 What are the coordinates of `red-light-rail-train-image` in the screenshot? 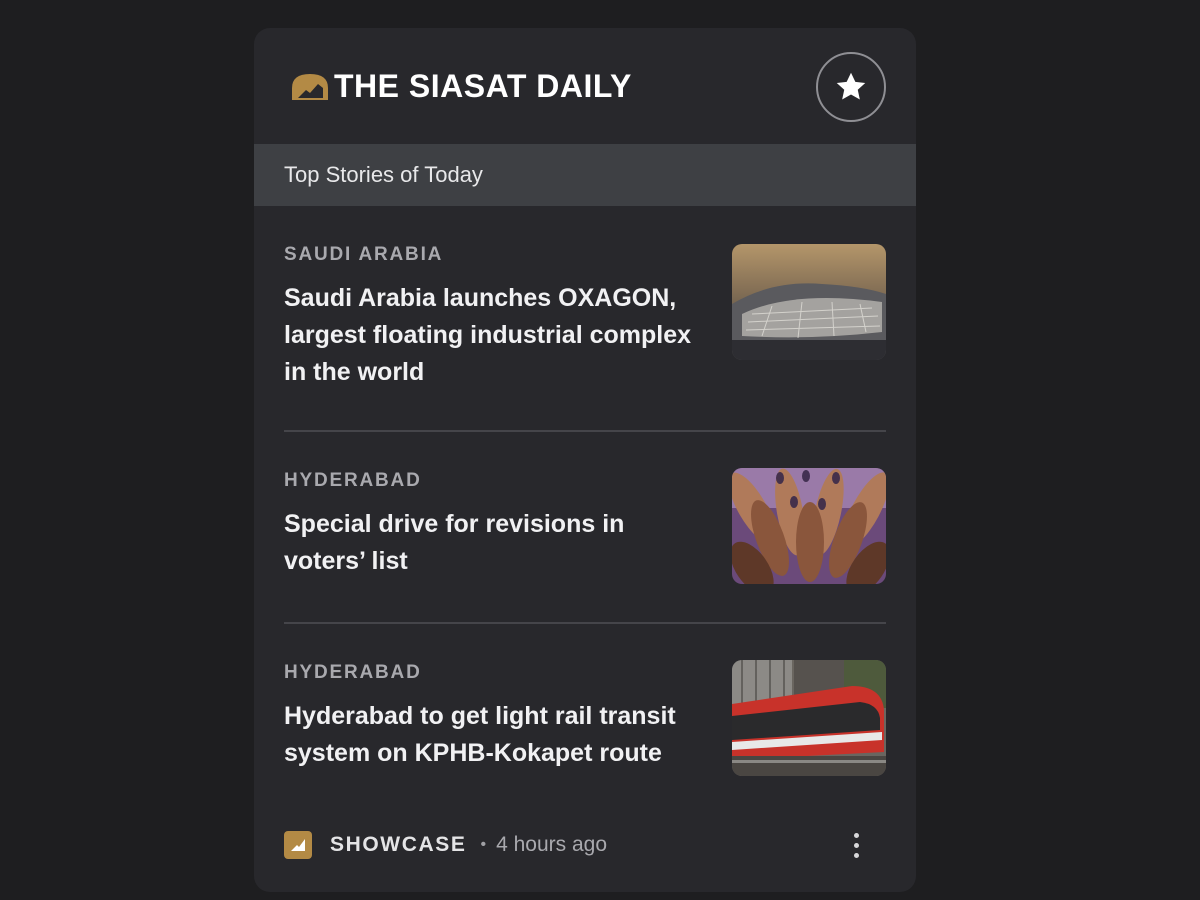 It's located at (809, 718).